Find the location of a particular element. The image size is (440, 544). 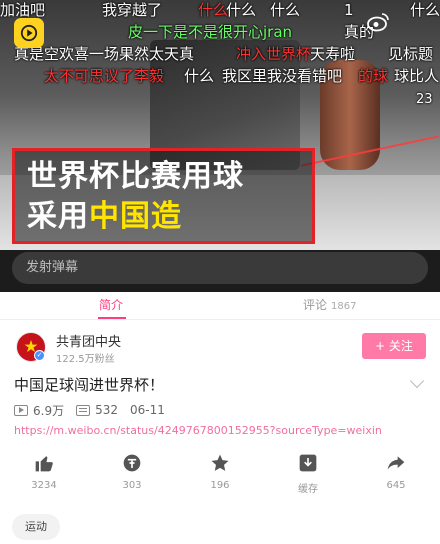

share-count: 645 is located at coordinates (396, 485).